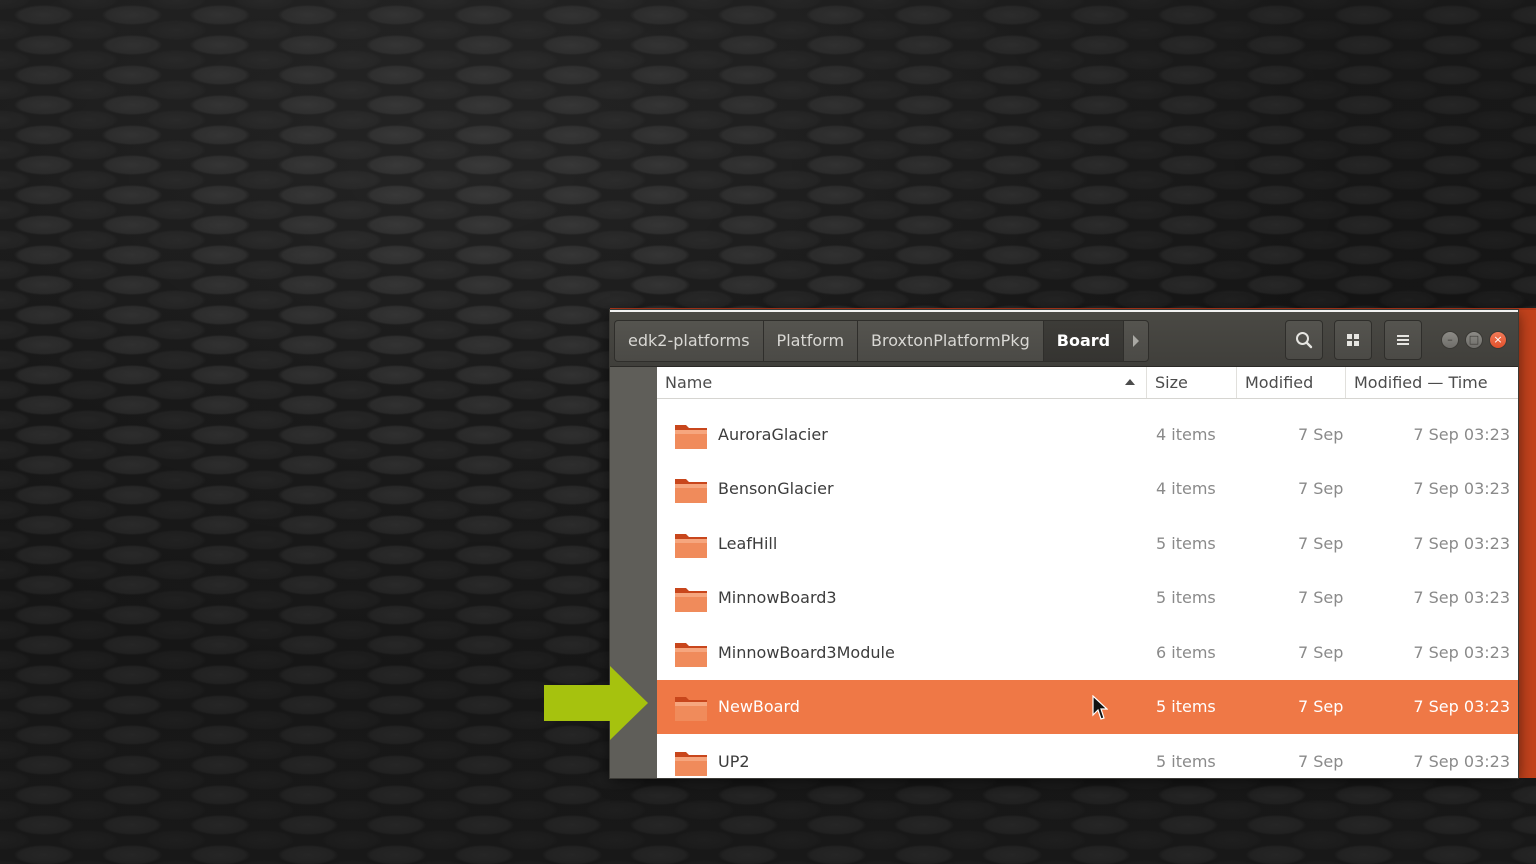  What do you see at coordinates (1192, 382) in the screenshot?
I see `column-size: Size` at bounding box center [1192, 382].